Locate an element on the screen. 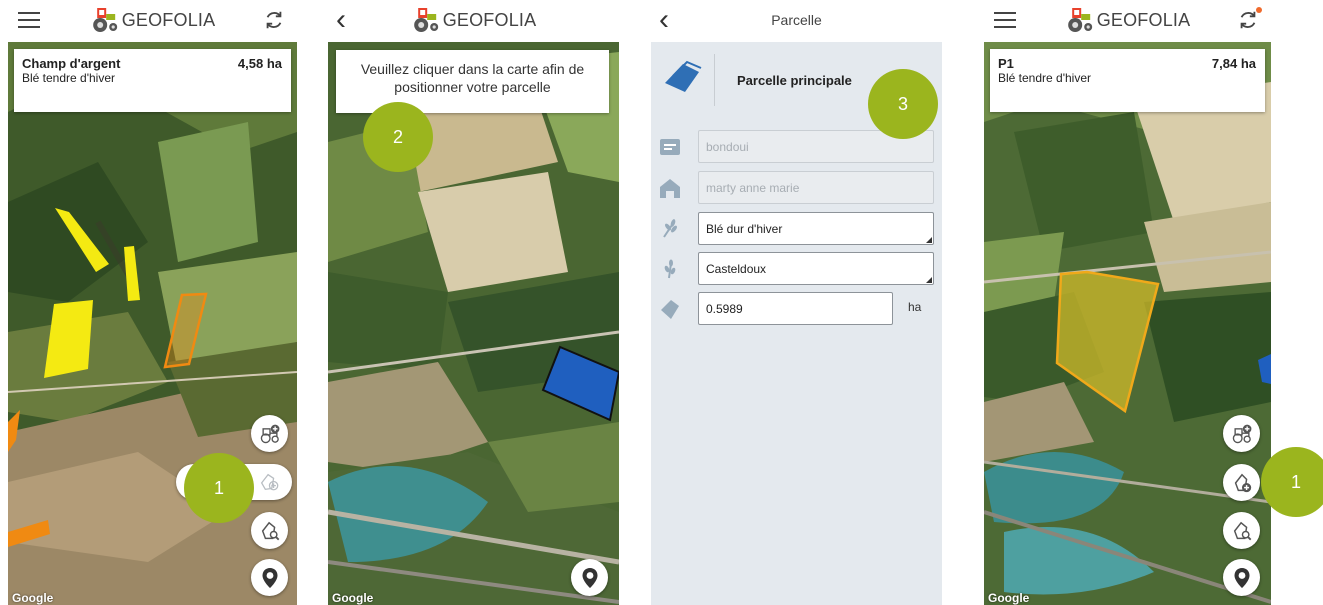 This screenshot has width=1323, height=605. form-row-variety: Casteldoux is located at coordinates (796, 269).